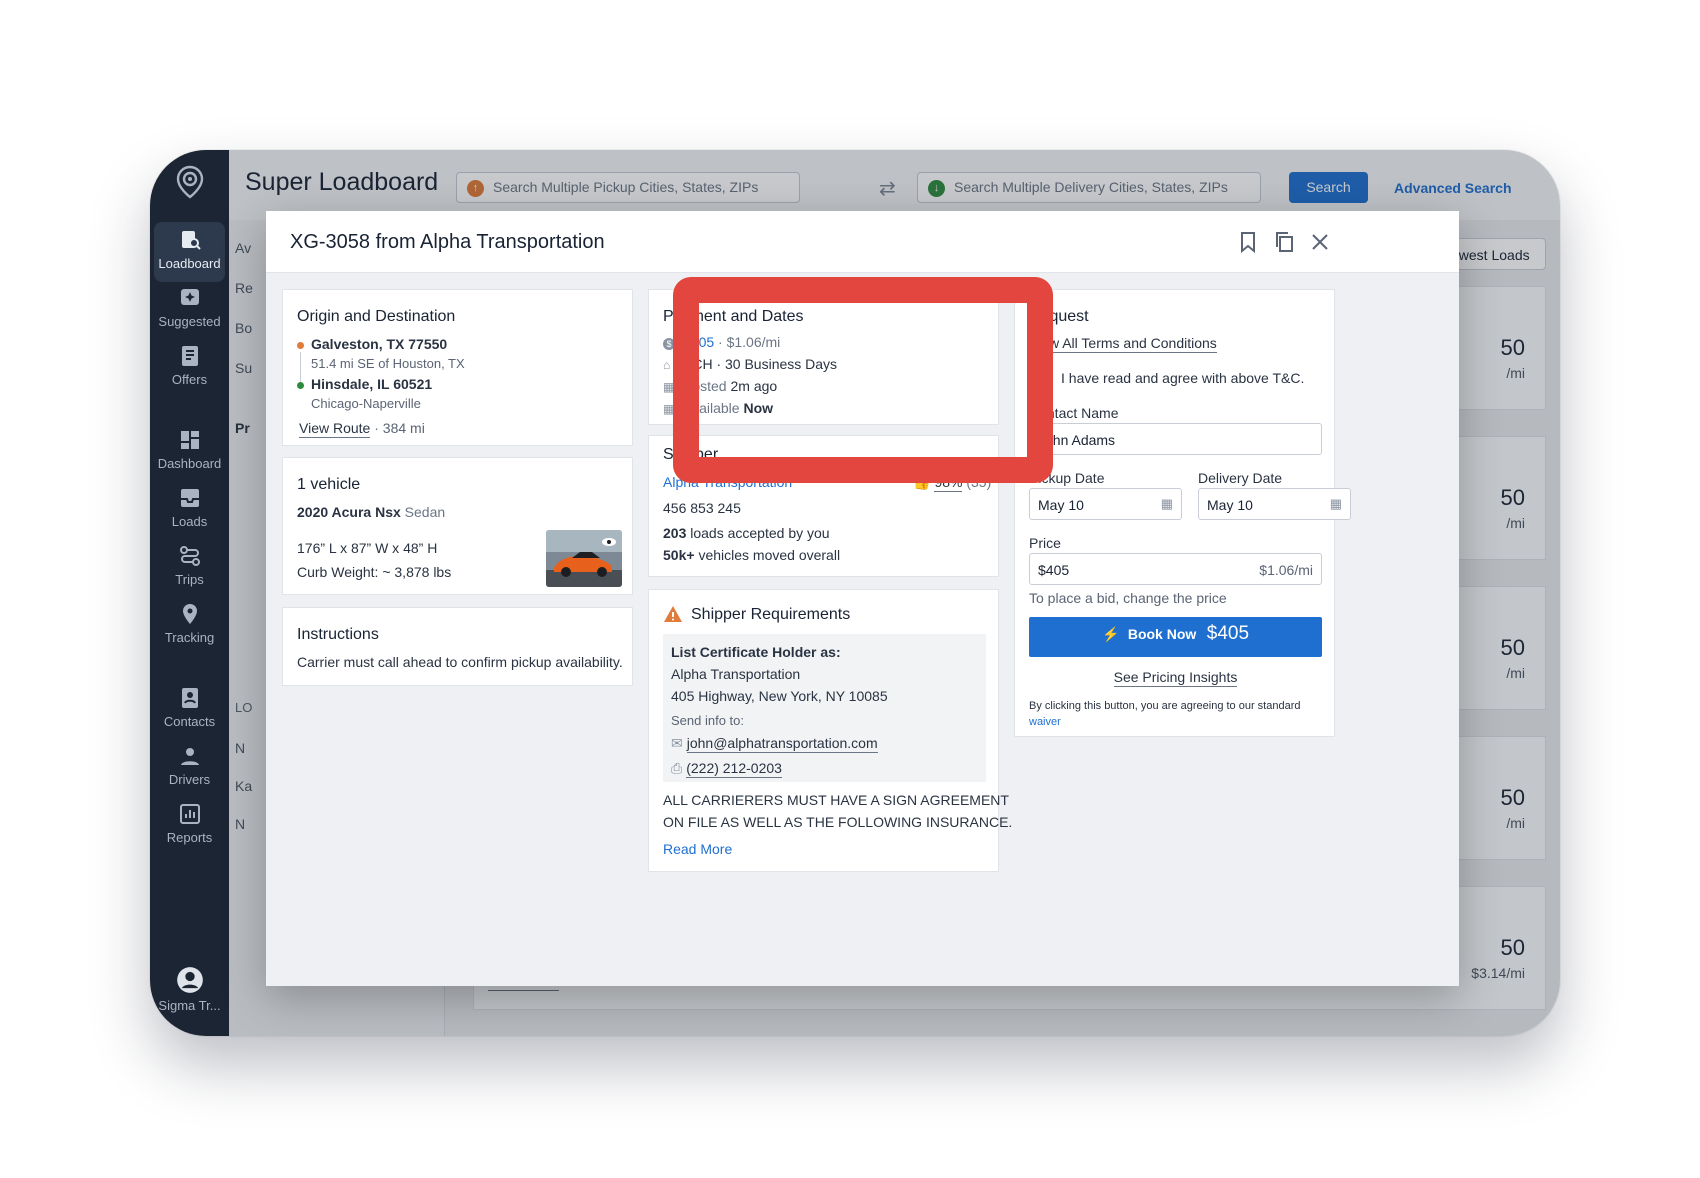  What do you see at coordinates (190, 182) in the screenshot?
I see `app-logo-icon` at bounding box center [190, 182].